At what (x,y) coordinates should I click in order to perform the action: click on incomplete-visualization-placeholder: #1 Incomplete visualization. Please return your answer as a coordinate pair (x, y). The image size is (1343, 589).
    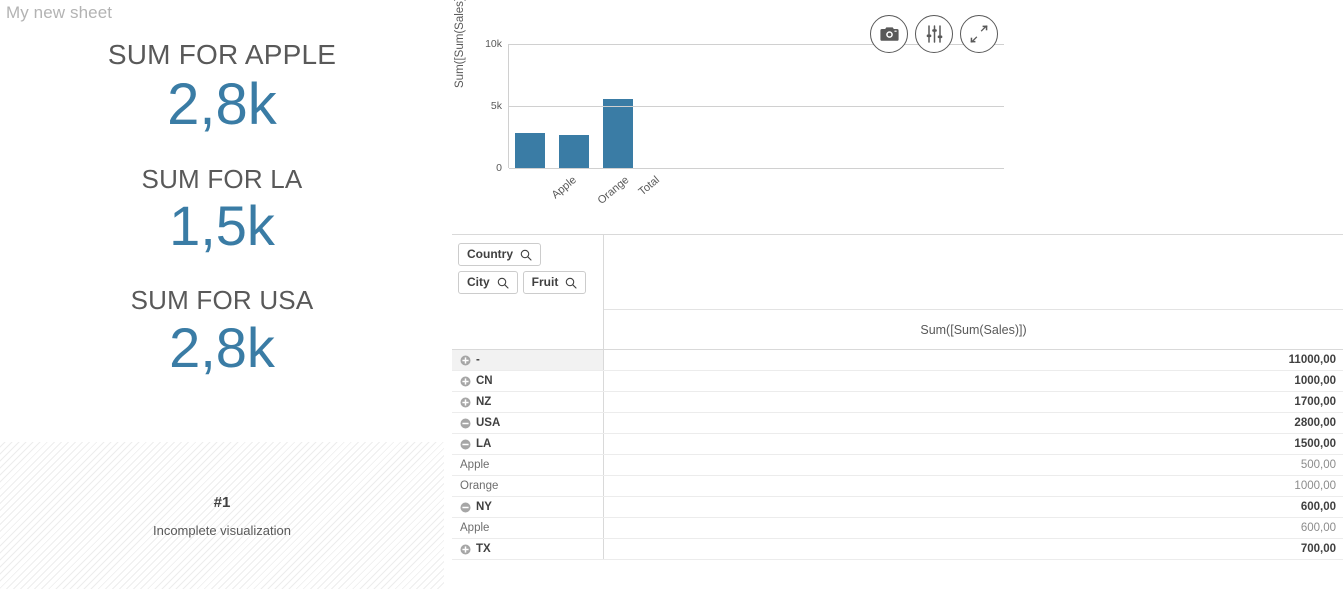
    Looking at the image, I should click on (222, 515).